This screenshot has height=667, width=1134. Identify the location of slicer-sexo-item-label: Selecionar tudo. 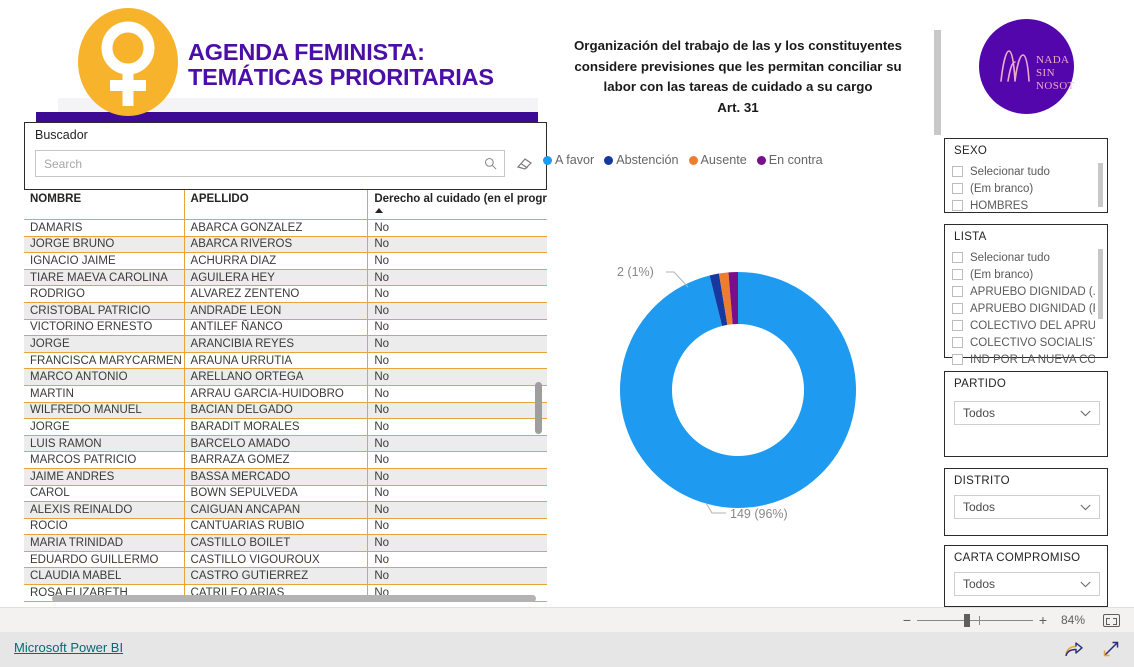
(1010, 171).